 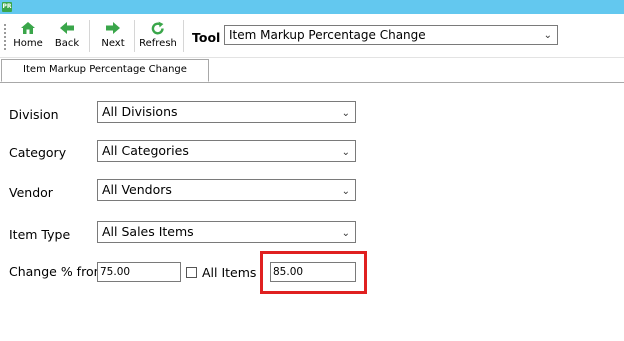 I want to click on item-type-label: Item Type, so click(x=40, y=234).